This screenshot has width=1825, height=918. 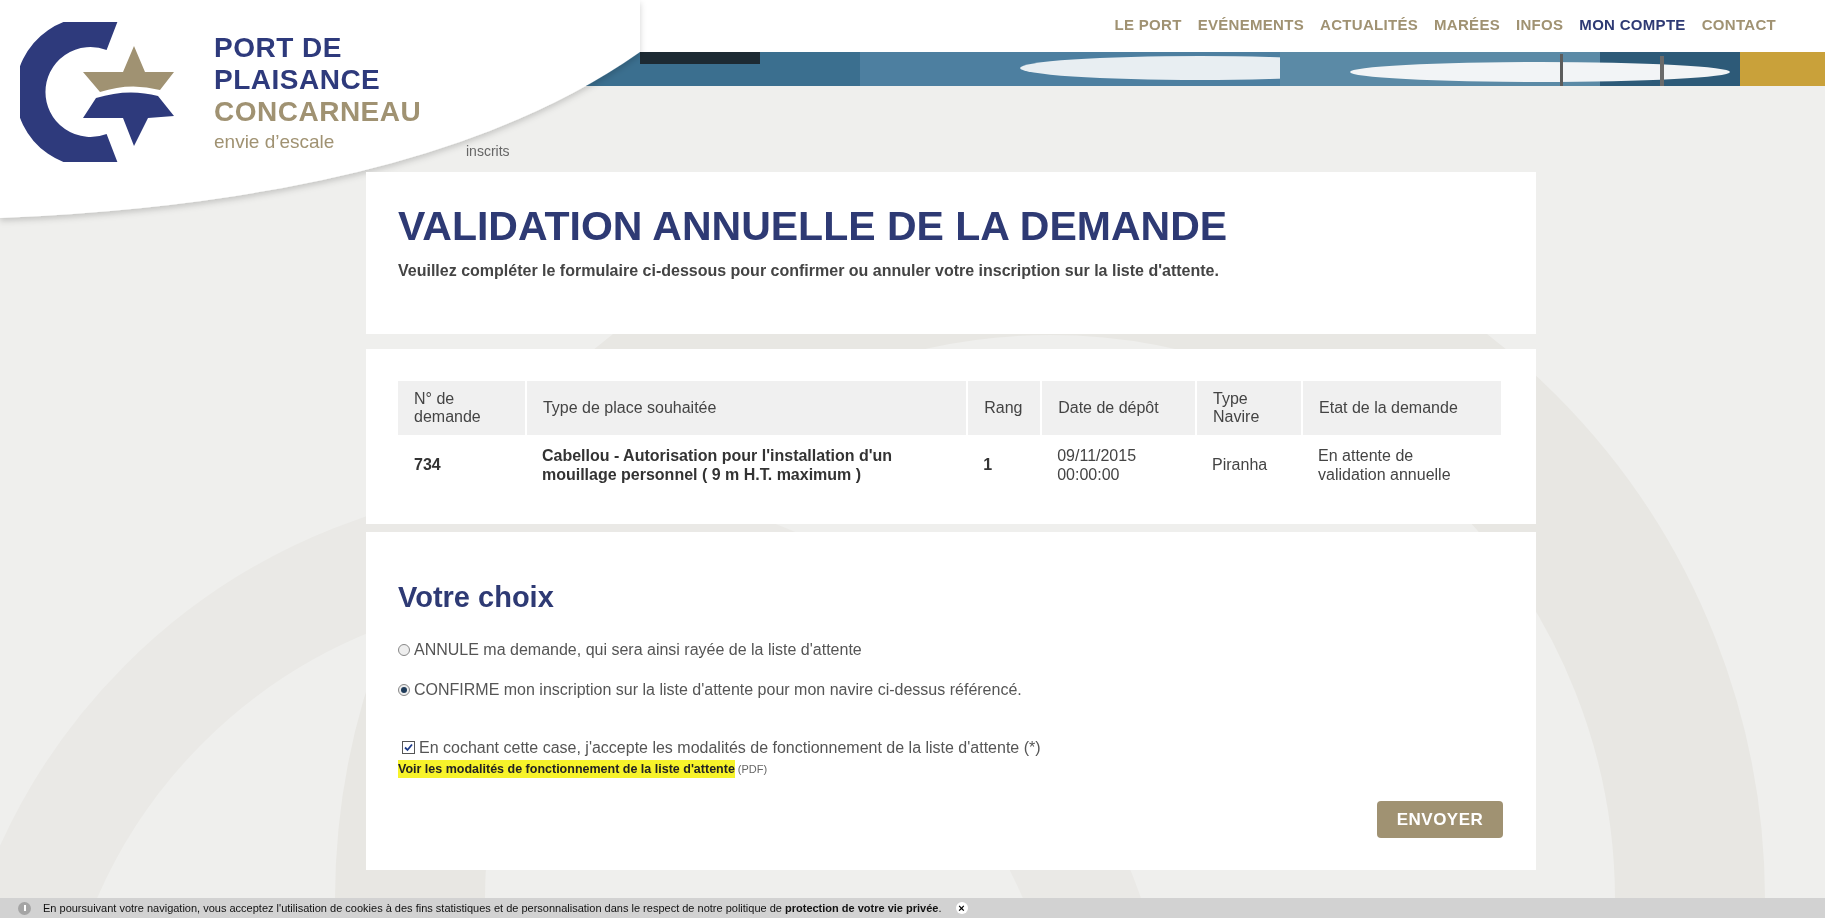 What do you see at coordinates (488, 151) in the screenshot?
I see `breadcrumb: inscrits` at bounding box center [488, 151].